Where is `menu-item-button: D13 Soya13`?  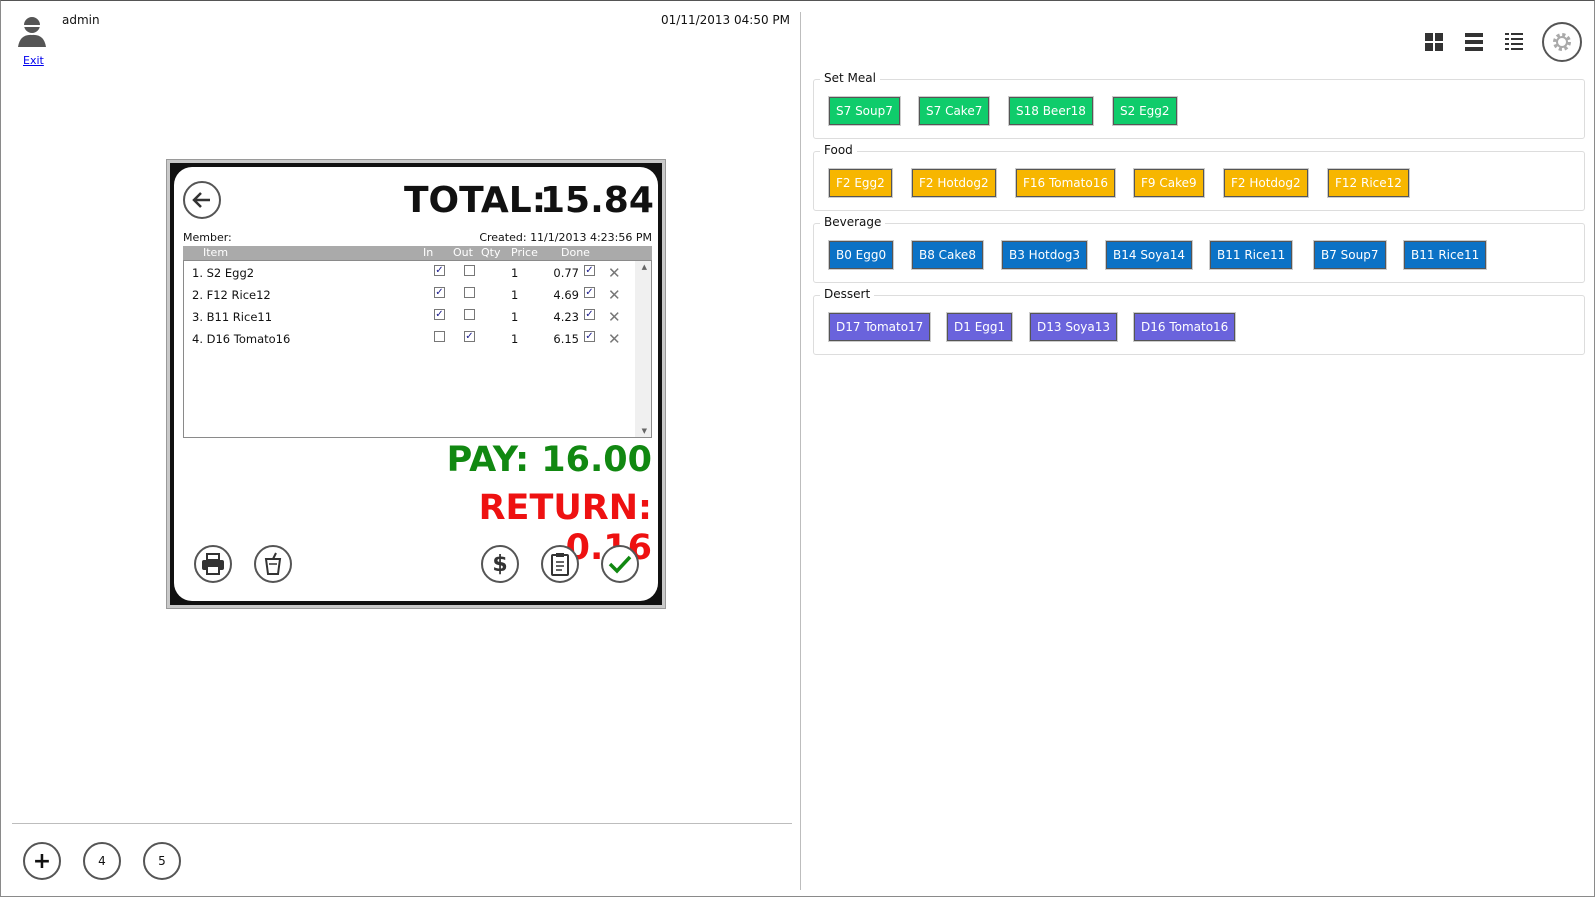
menu-item-button: D13 Soya13 is located at coordinates (1073, 327).